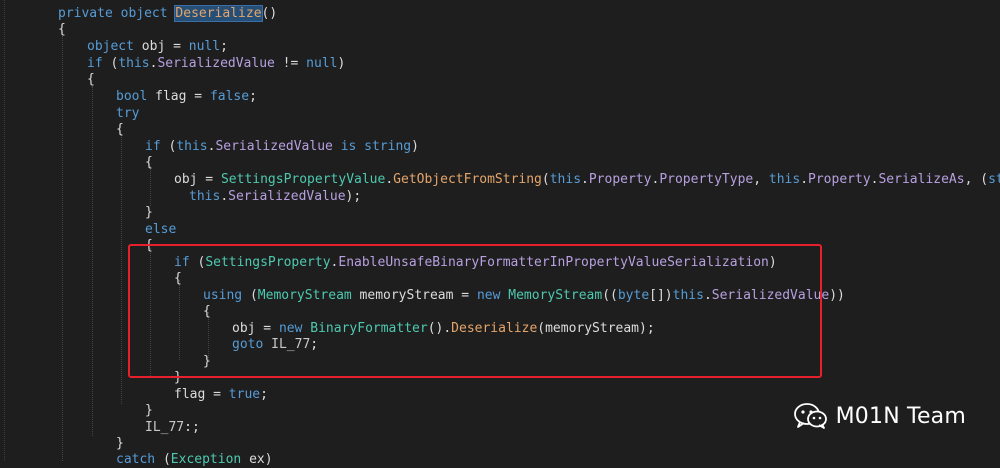 The height and width of the screenshot is (468, 1000). What do you see at coordinates (206, 459) in the screenshot?
I see `code-token: Exception` at bounding box center [206, 459].